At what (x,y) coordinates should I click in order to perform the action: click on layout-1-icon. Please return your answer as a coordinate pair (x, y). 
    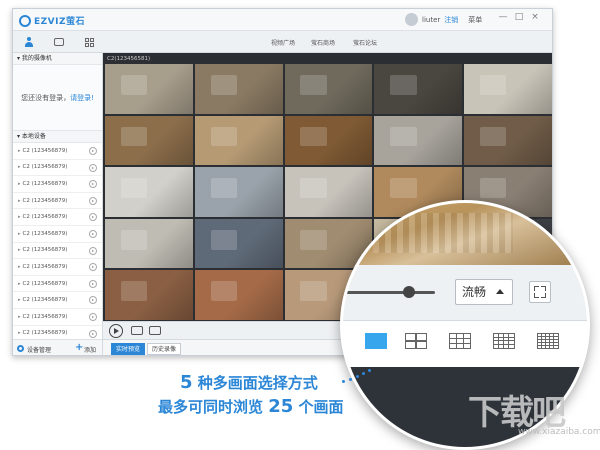
    Looking at the image, I should click on (376, 341).